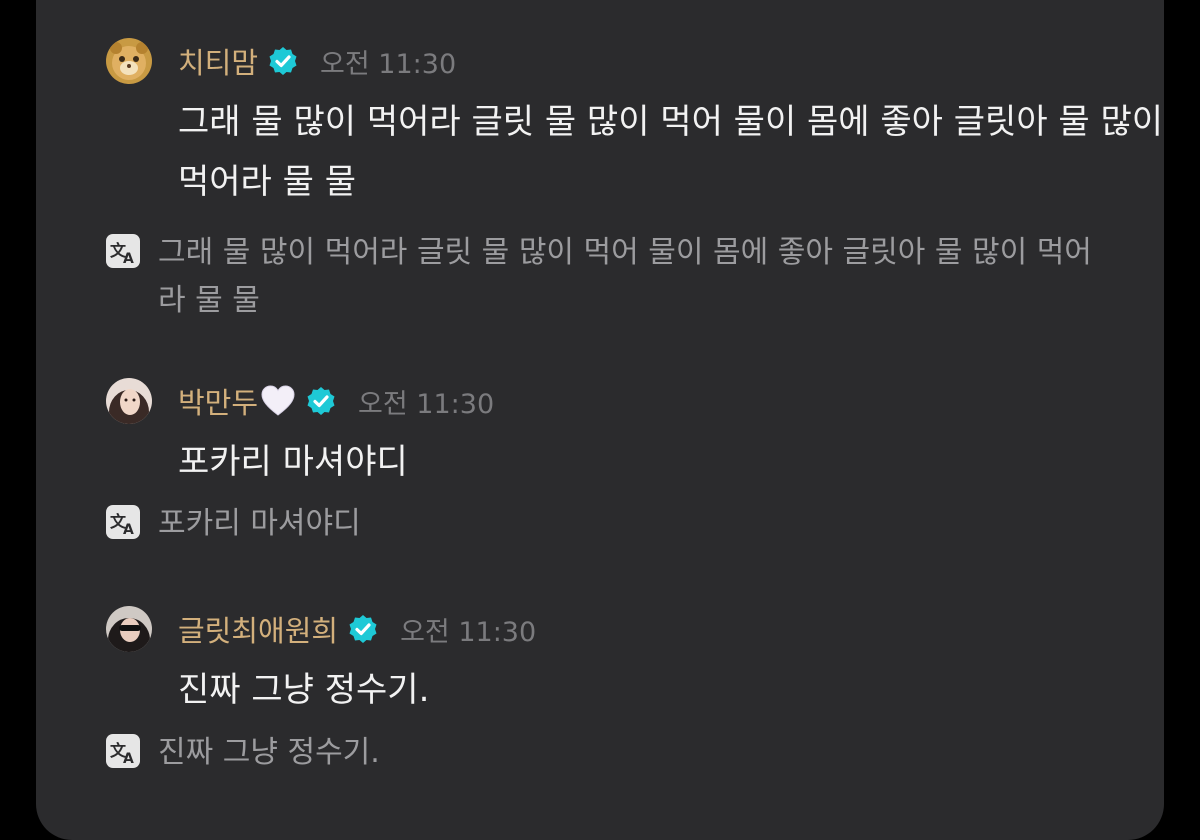 The height and width of the screenshot is (840, 1200). I want to click on translation: 文 A 진짜 그냥 정수기., so click(606, 753).